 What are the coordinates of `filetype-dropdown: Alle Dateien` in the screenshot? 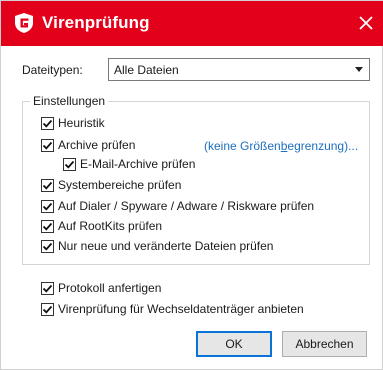 It's located at (239, 69).